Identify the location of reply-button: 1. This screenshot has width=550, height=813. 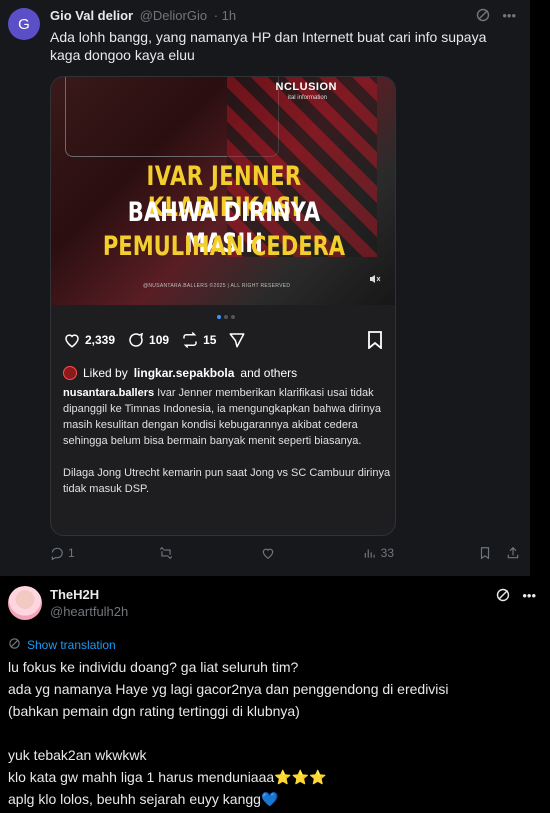
(62, 553).